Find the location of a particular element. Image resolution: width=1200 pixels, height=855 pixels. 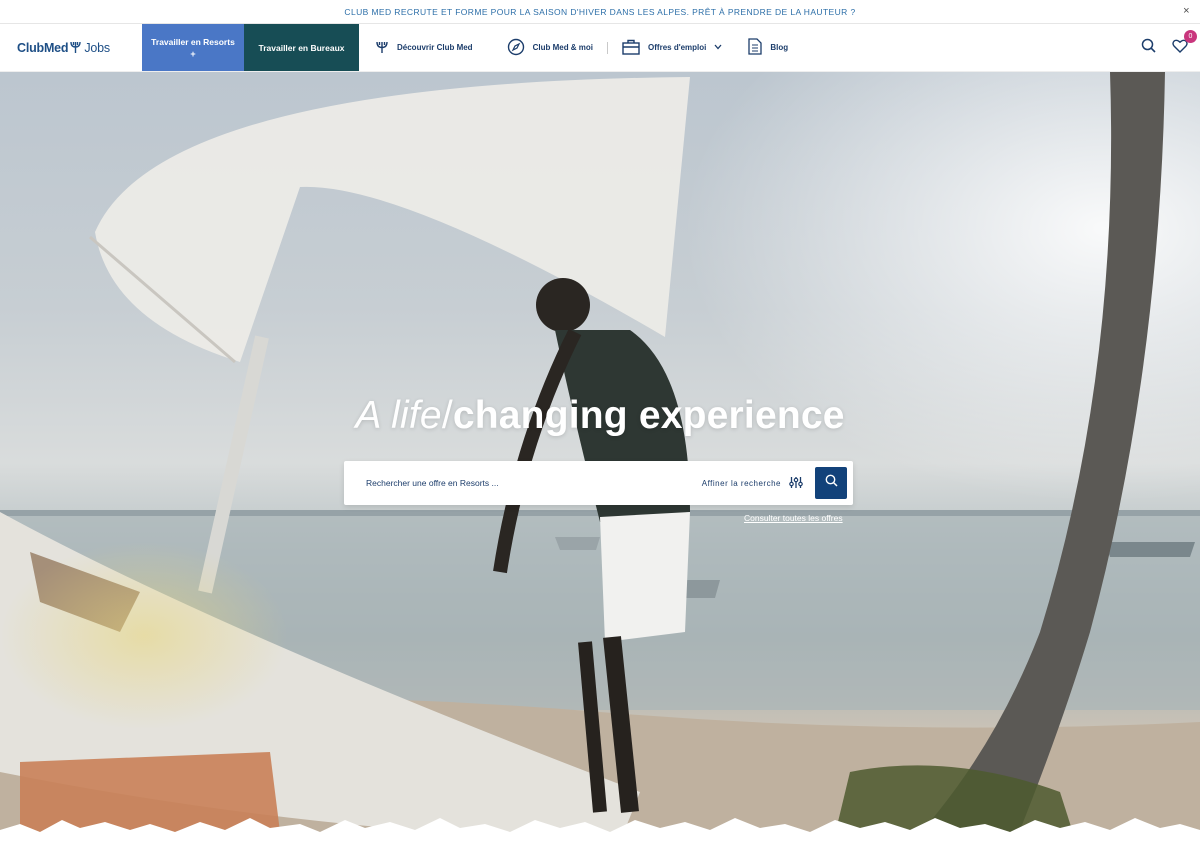

tab-bureaux-label: Travailler en Bureaux is located at coordinates (301, 47).